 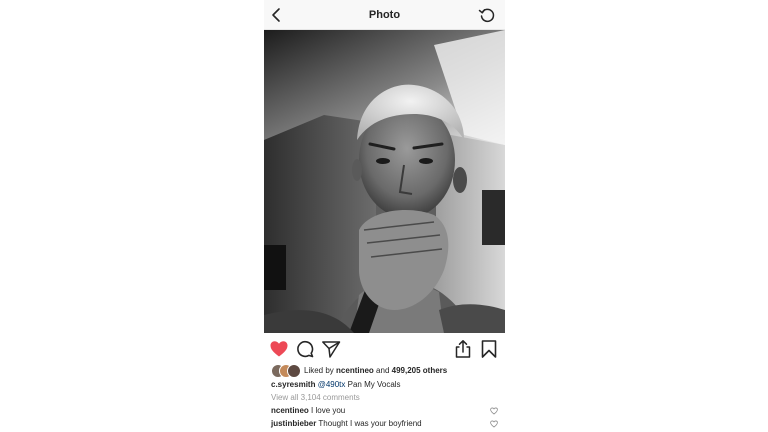 I want to click on refresh-icon, so click(x=487, y=15).